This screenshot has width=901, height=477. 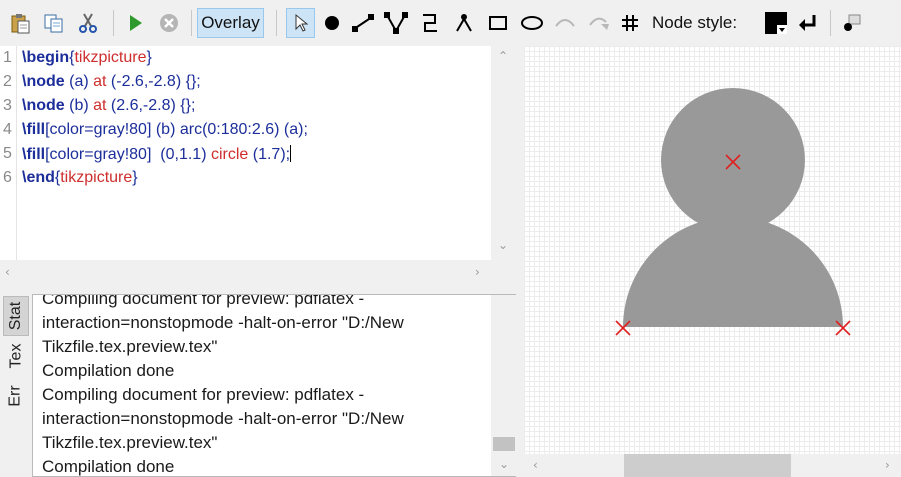 What do you see at coordinates (169, 23) in the screenshot?
I see `stop-icon` at bounding box center [169, 23].